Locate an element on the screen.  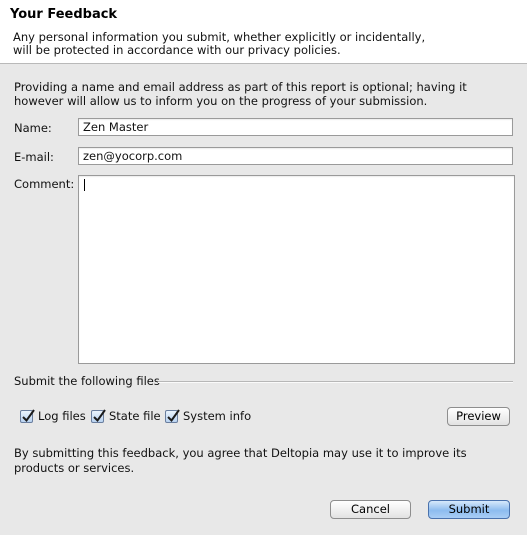
dialog-title: Your Feedback is located at coordinates (64, 14).